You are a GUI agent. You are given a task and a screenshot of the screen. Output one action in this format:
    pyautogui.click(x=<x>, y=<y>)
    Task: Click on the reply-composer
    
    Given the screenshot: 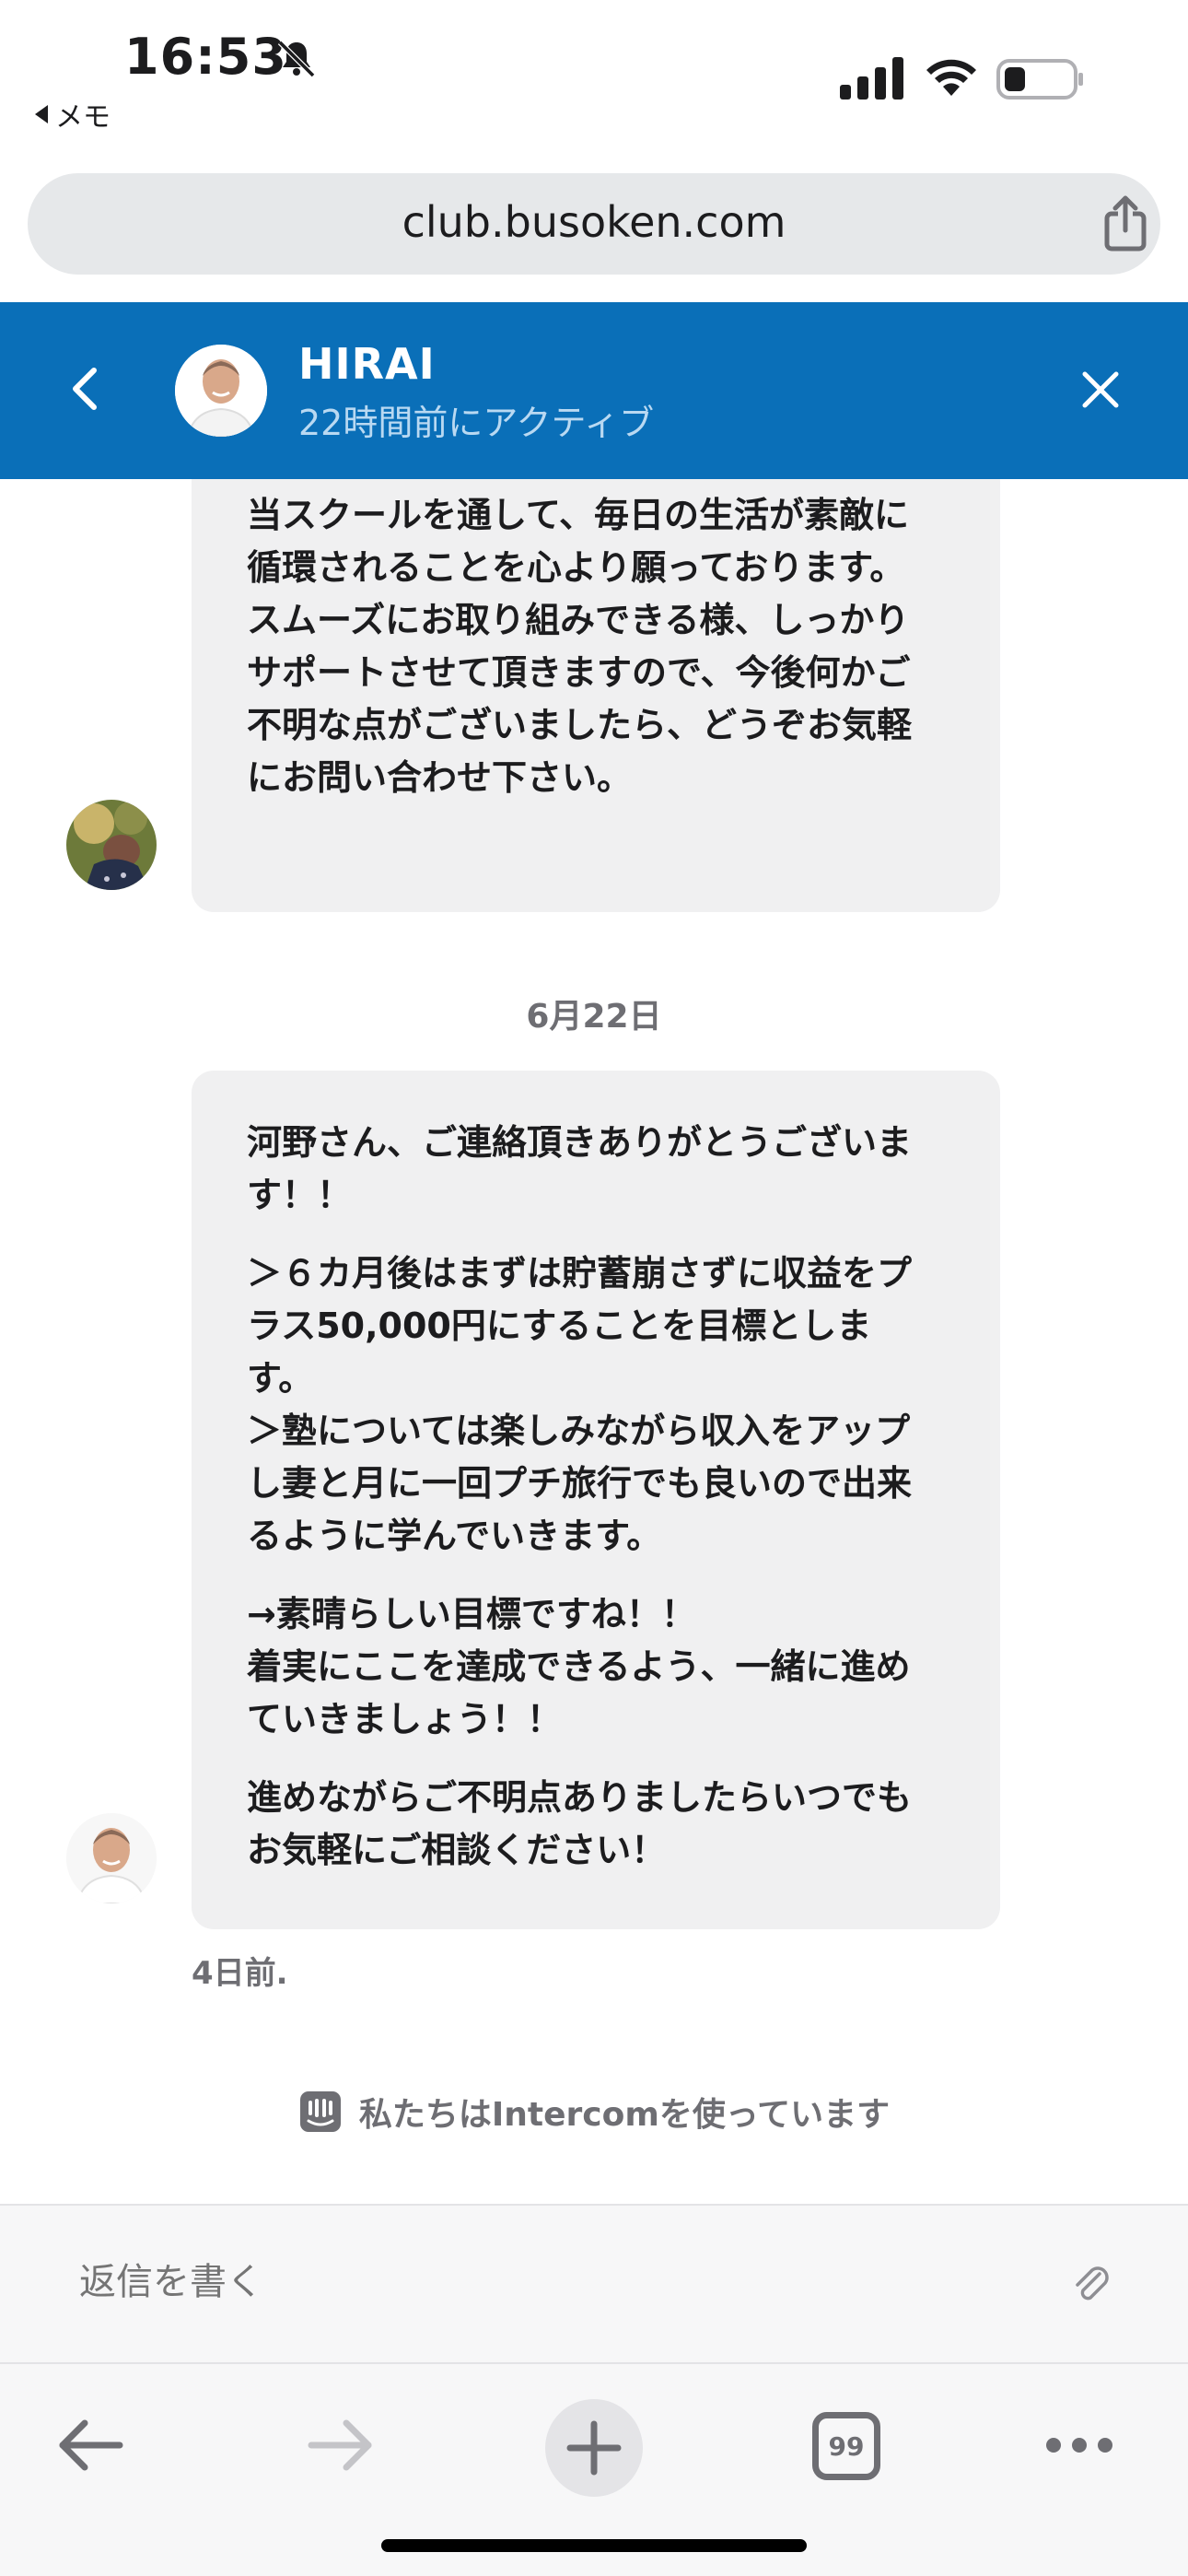 What is the action you would take?
    pyautogui.click(x=594, y=2283)
    